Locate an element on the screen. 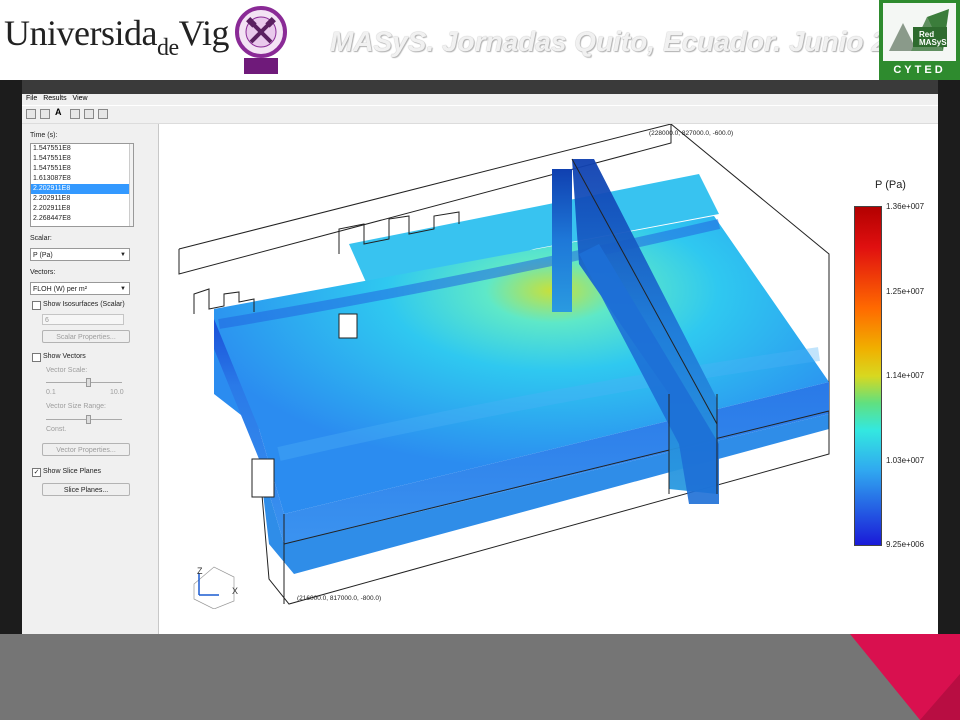  vector-scale-max: 10.0 is located at coordinates (117, 392).